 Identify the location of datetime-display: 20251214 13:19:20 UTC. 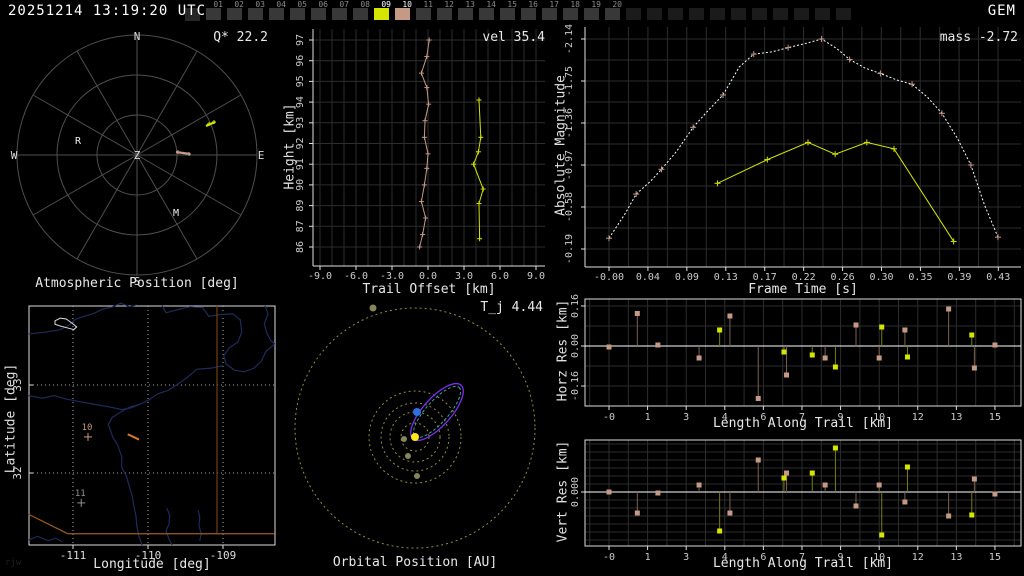
(107, 11).